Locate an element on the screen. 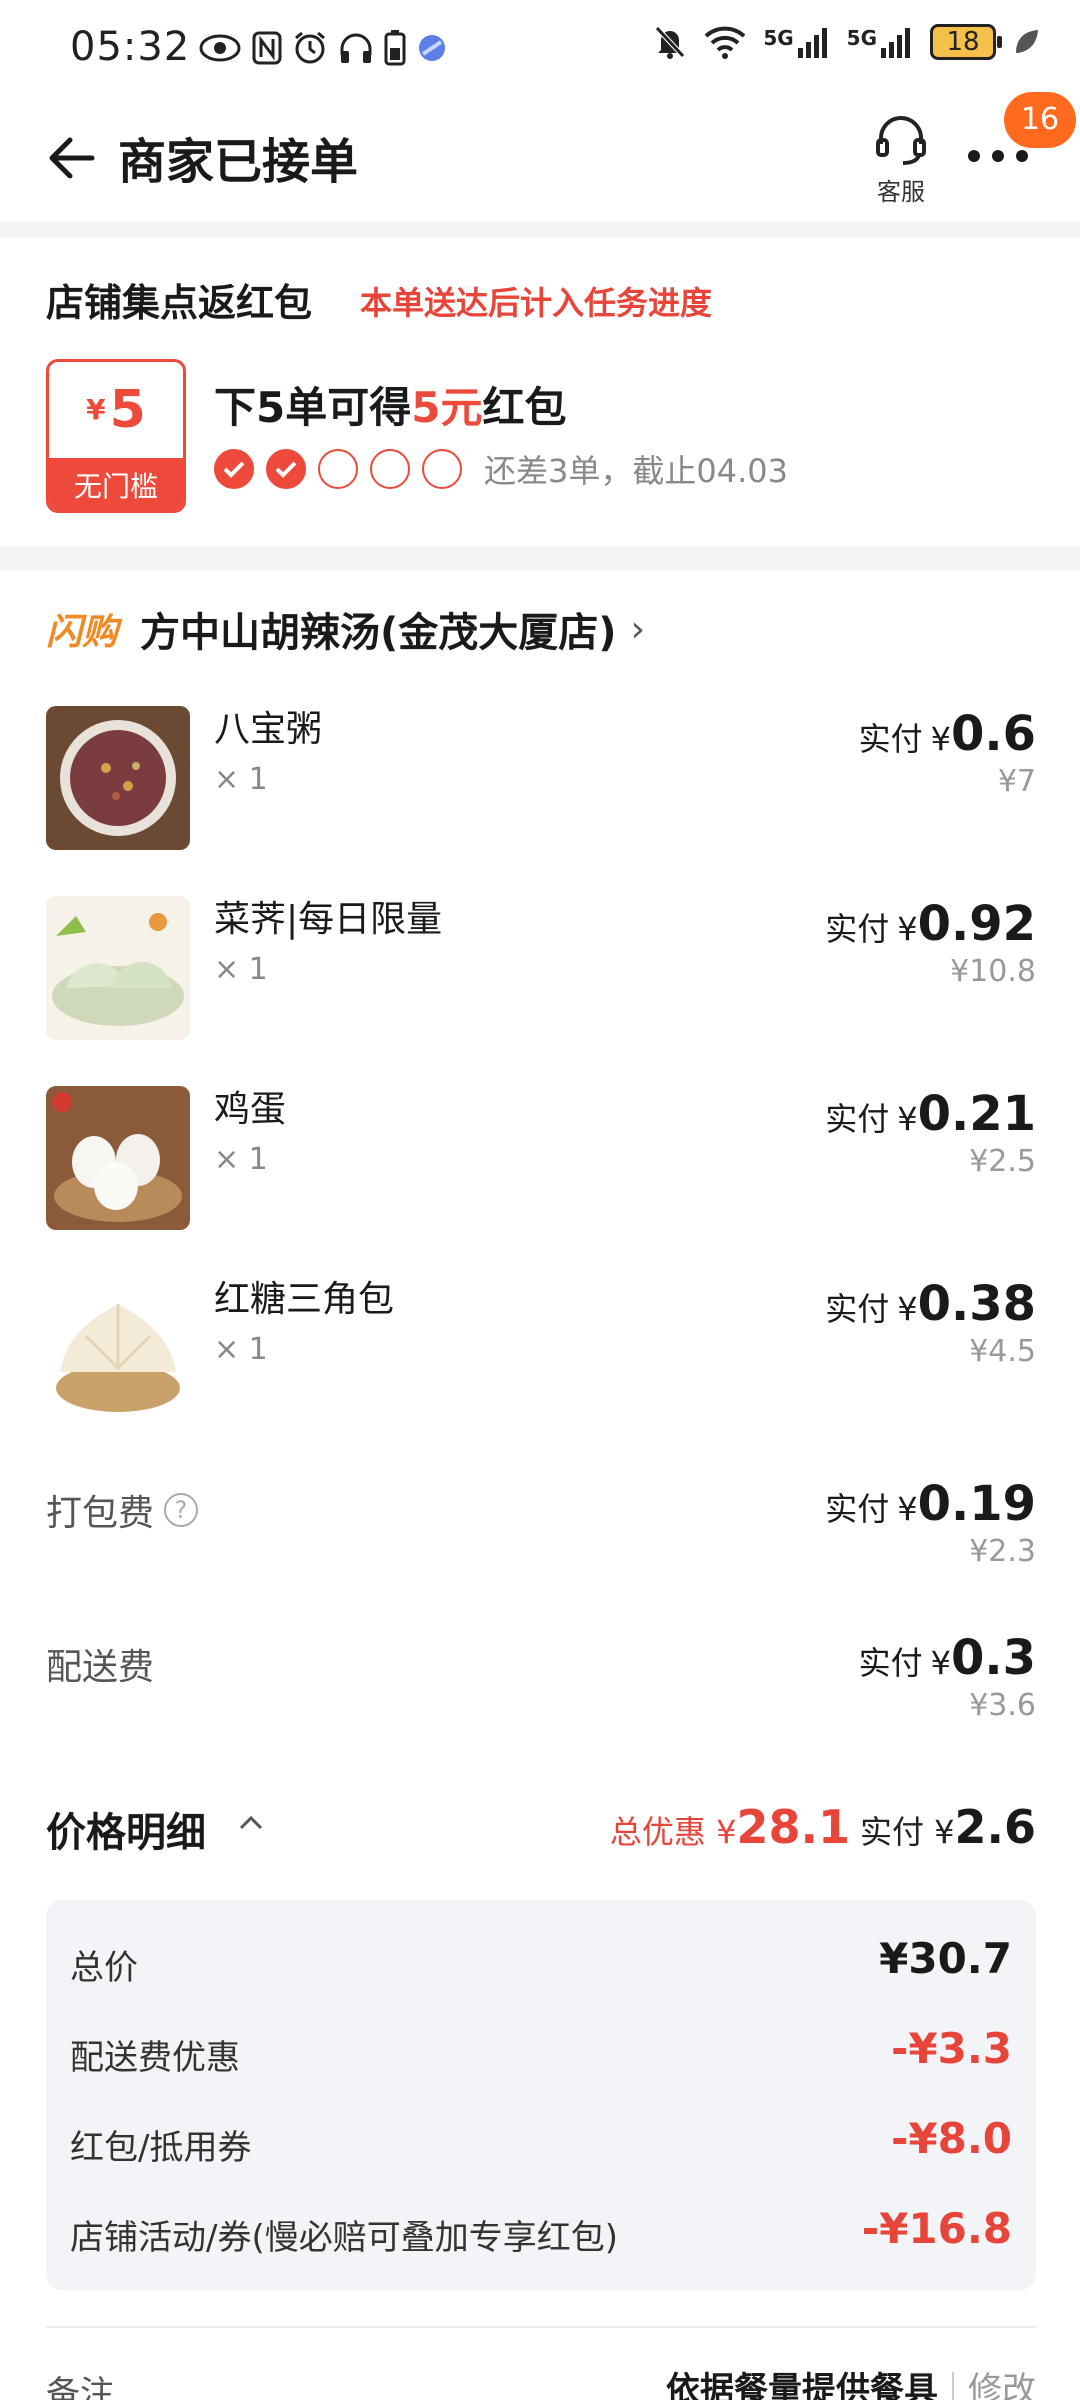 The image size is (1080, 2400). price-summary: 总优惠 ¥28.1 实付 ¥2.6 is located at coordinates (823, 1827).